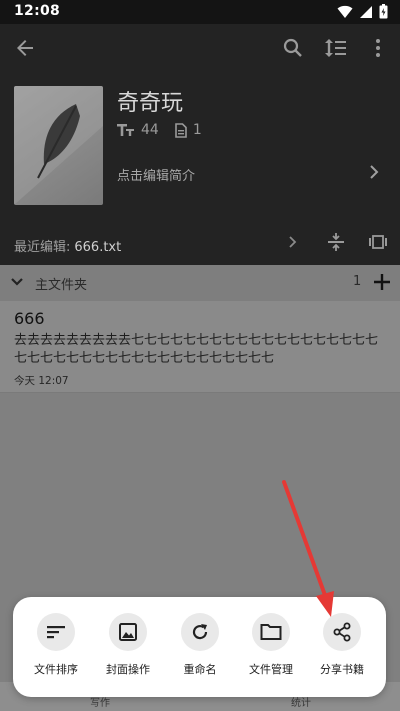 This screenshot has height=711, width=400. What do you see at coordinates (271, 669) in the screenshot?
I see `file-manage-label: 文件管理` at bounding box center [271, 669].